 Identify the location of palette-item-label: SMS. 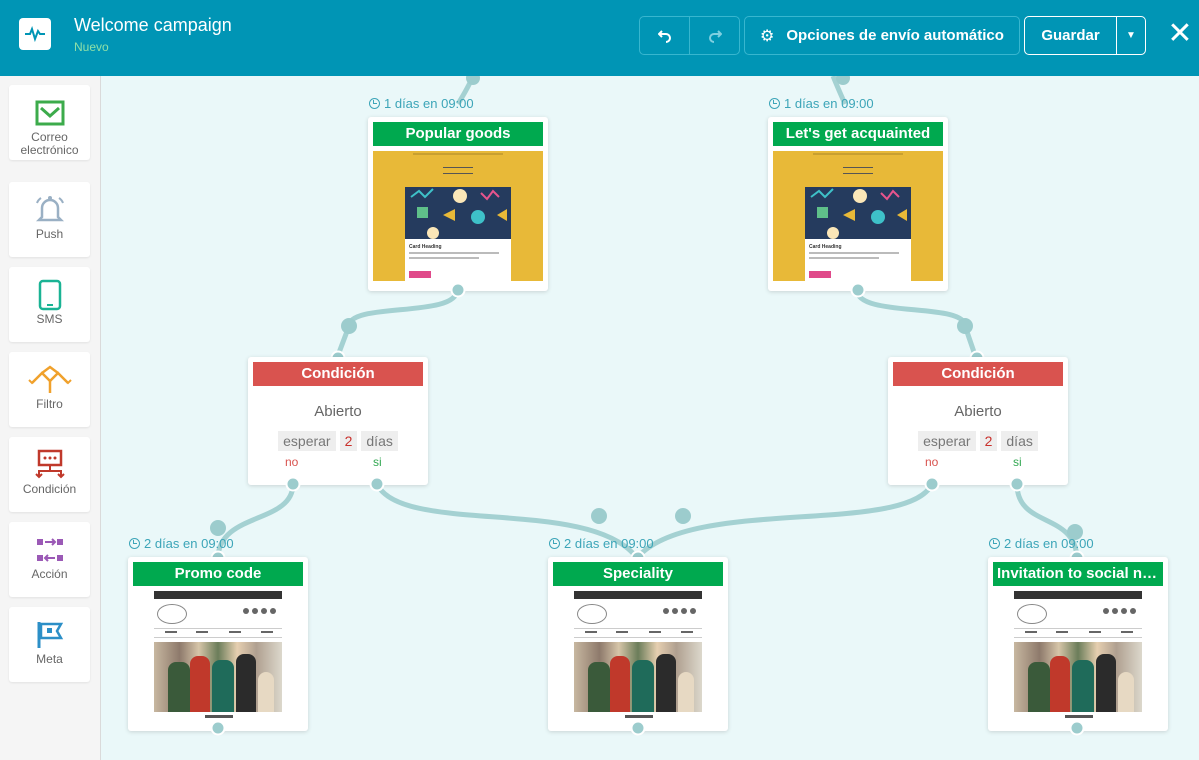
(49, 319).